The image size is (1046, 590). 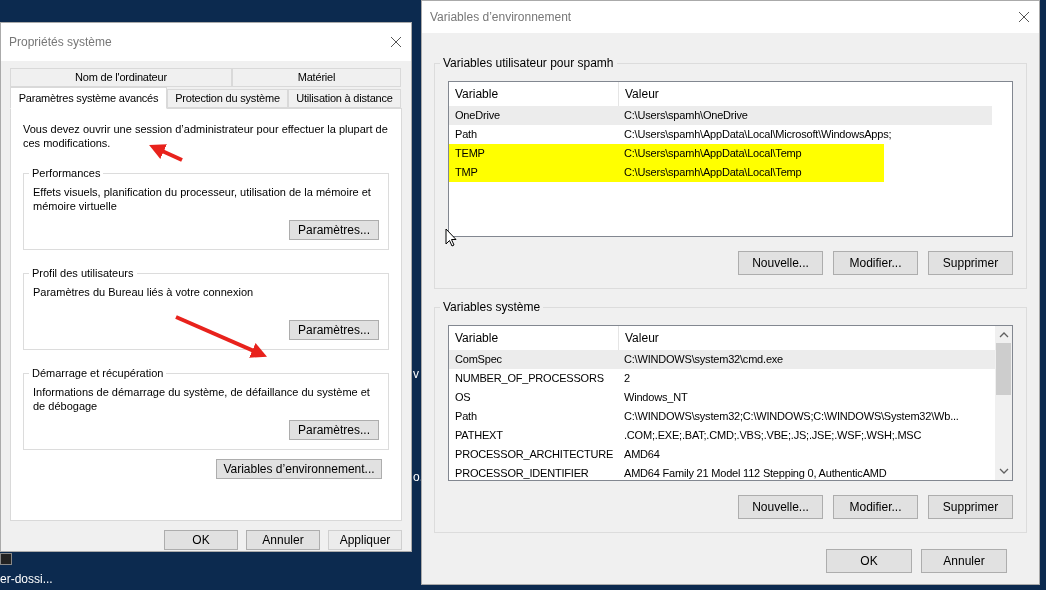 What do you see at coordinates (492, 307) in the screenshot?
I see `group-title: Variables système` at bounding box center [492, 307].